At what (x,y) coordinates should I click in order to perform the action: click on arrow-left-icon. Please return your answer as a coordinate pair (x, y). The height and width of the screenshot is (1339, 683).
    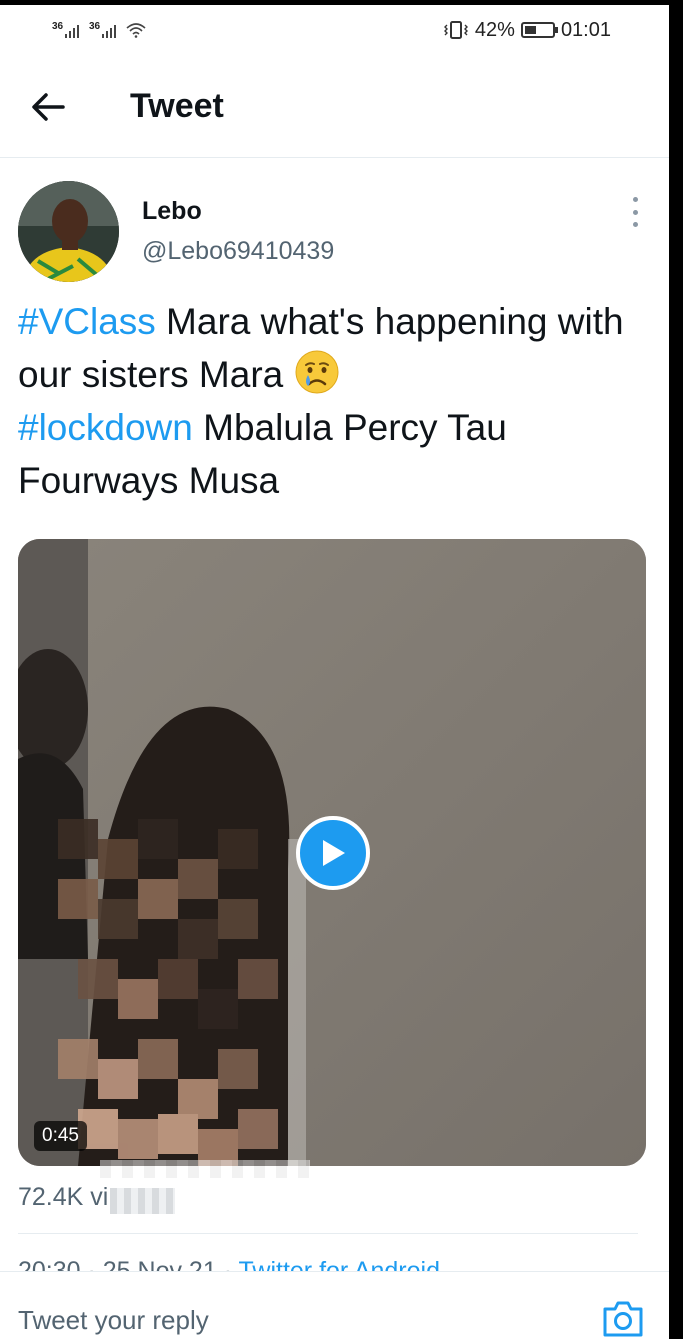
    Looking at the image, I should click on (48, 106).